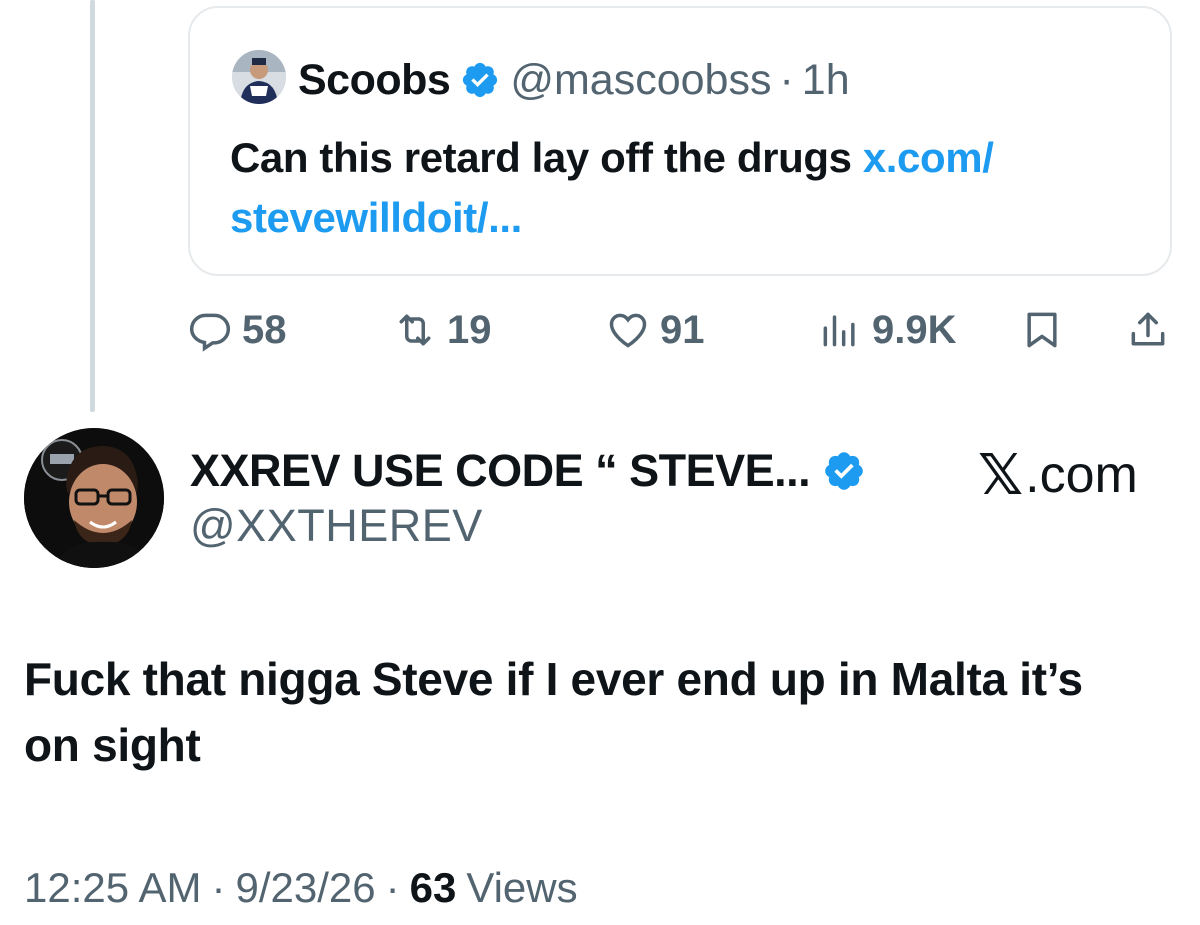 Image resolution: width=1200 pixels, height=925 pixels. Describe the element at coordinates (92, 206) in the screenshot. I see `thread-connector-line` at that location.